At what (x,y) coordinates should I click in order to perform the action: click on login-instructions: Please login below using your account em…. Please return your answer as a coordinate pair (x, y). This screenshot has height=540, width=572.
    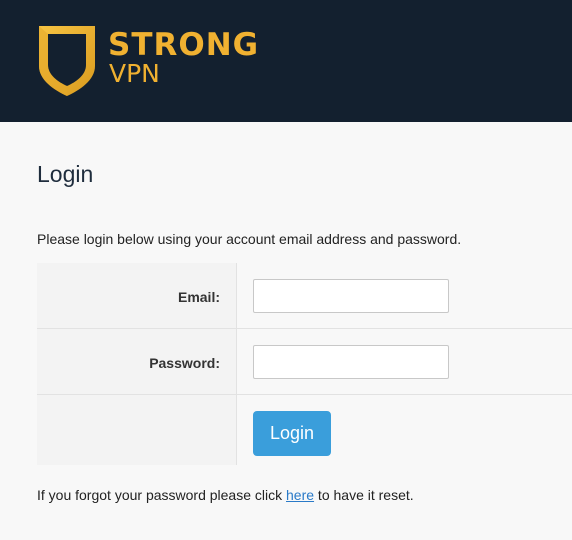
    Looking at the image, I should click on (249, 239).